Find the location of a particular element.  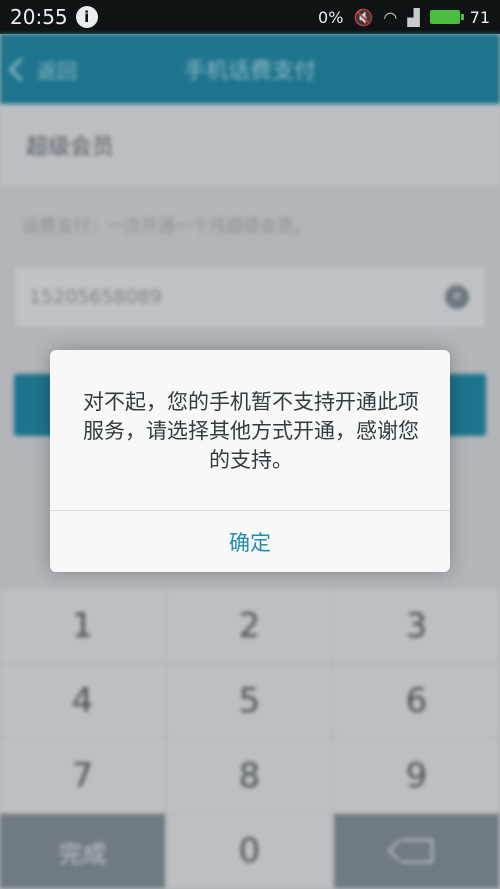

status-left: 20:55 i is located at coordinates (54, 17).